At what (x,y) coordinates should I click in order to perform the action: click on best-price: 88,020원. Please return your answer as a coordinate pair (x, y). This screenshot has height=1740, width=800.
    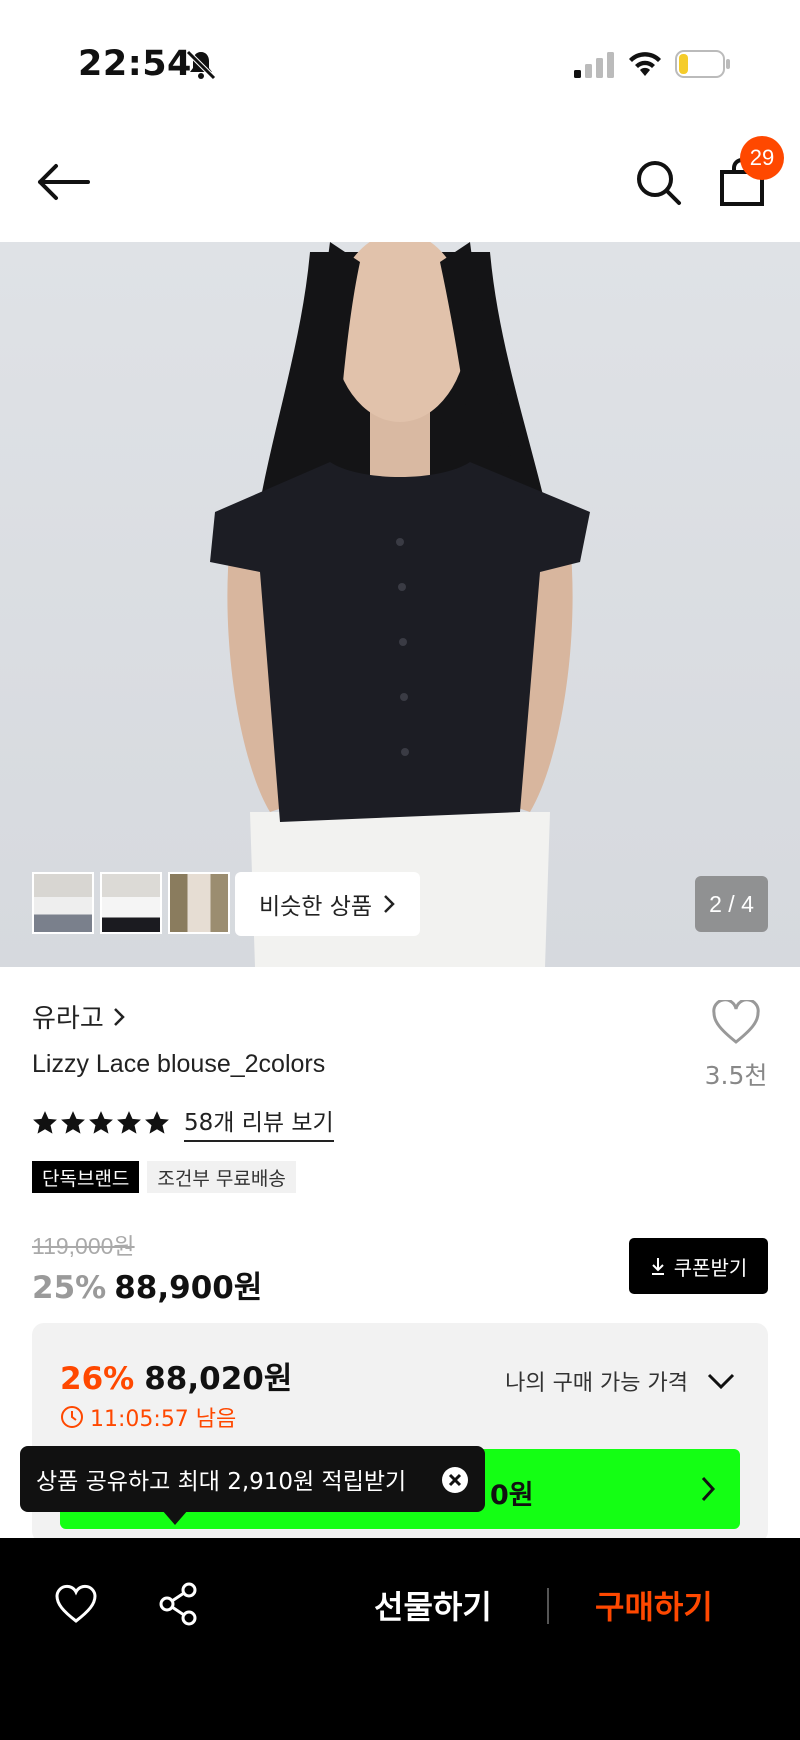
    Looking at the image, I should click on (218, 1379).